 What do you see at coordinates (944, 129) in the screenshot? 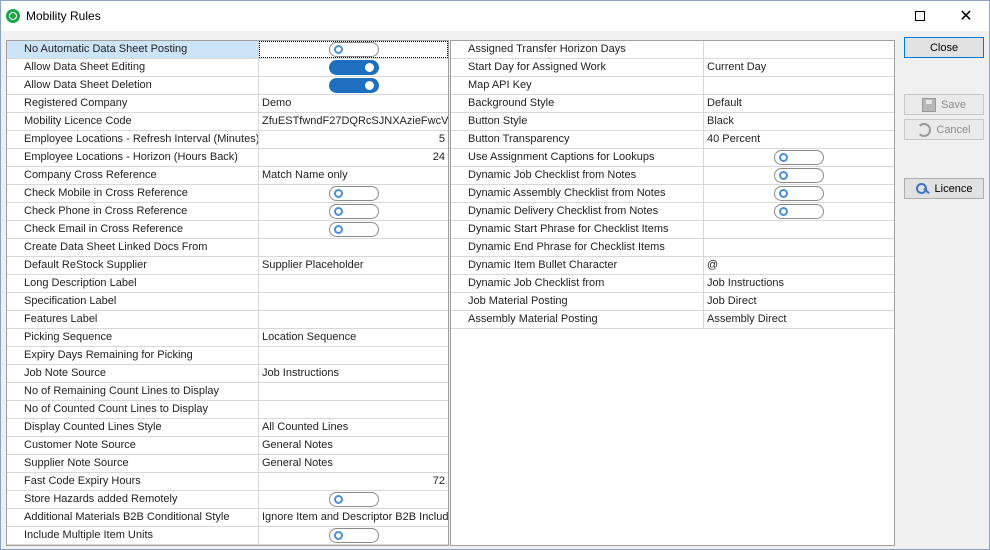
I see `cancel-button: Cancel` at bounding box center [944, 129].